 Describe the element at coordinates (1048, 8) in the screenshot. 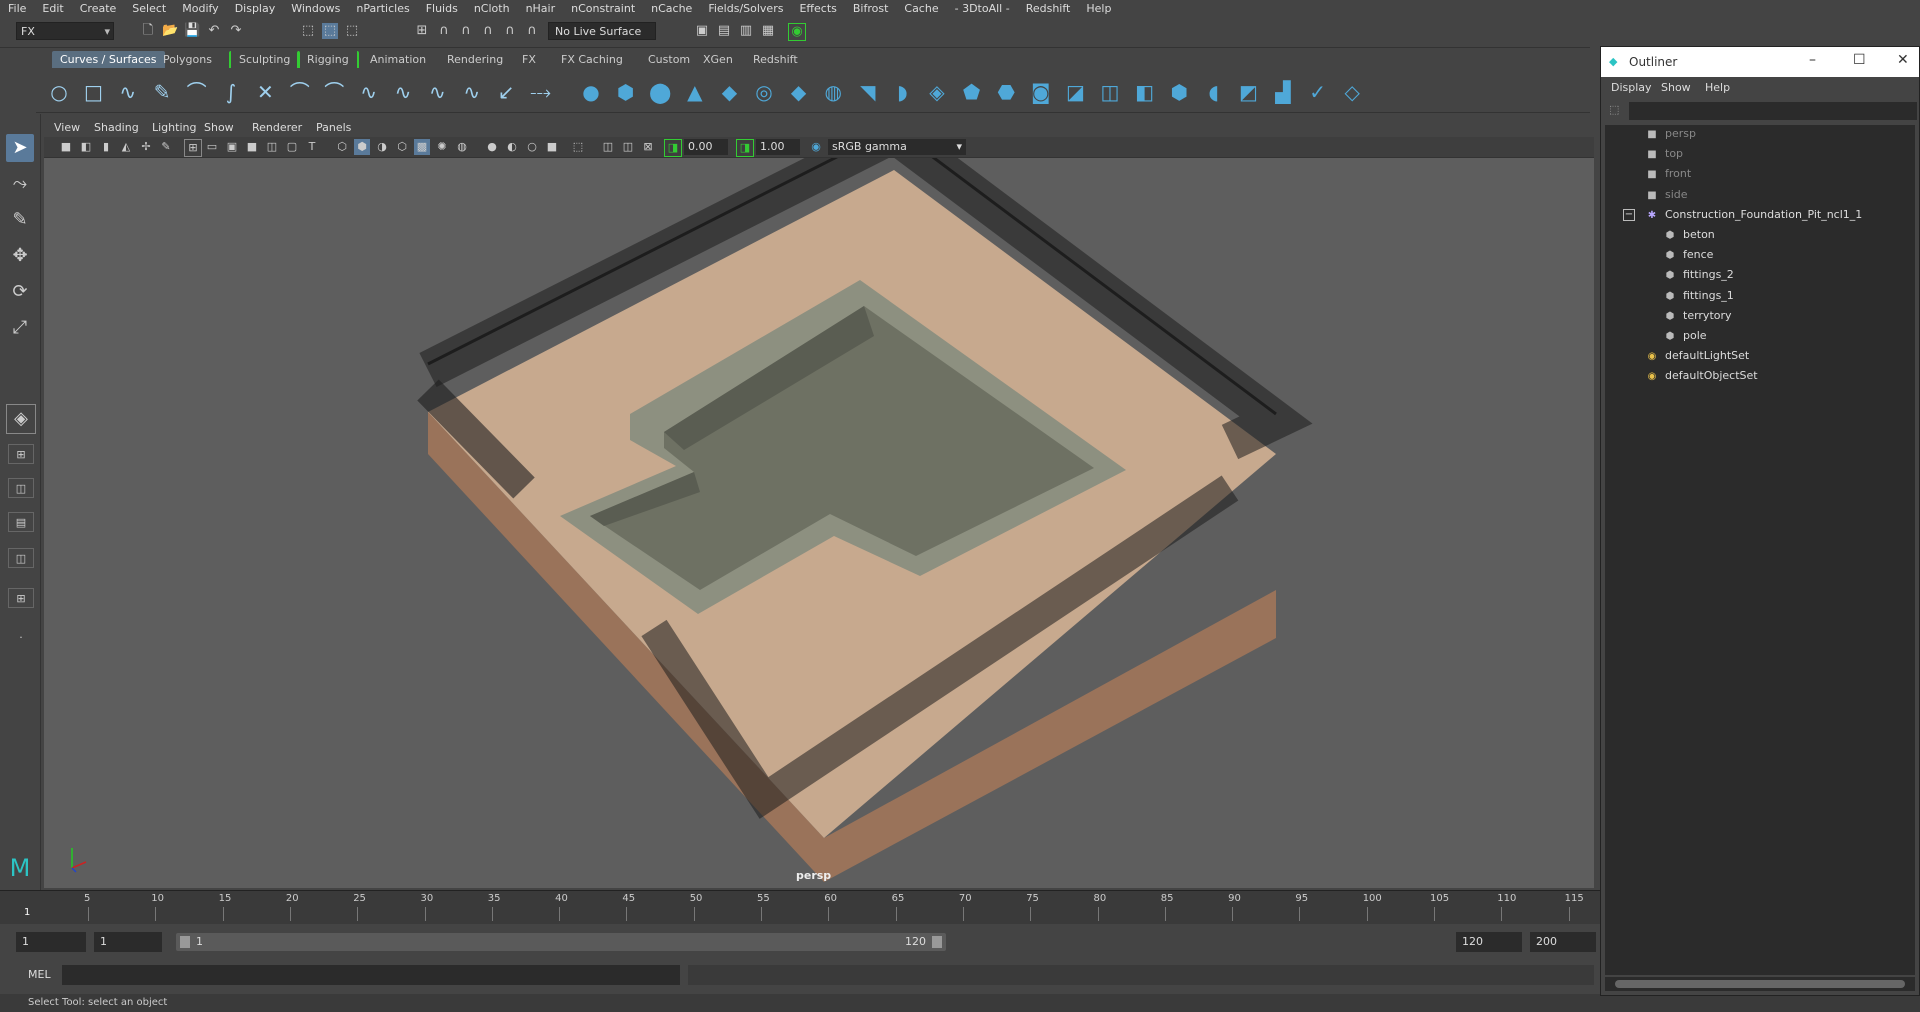

I see `menu-redshift: Redshift` at that location.